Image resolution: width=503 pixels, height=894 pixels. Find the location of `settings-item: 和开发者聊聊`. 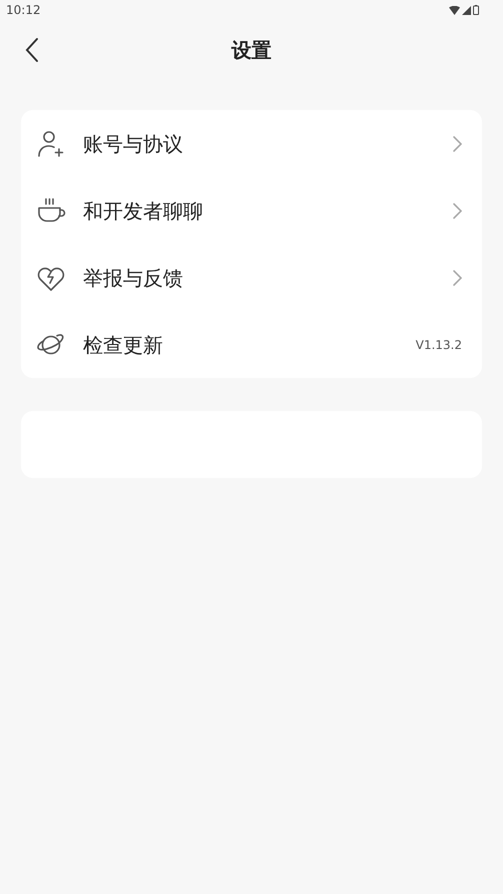

settings-item: 和开发者聊聊 is located at coordinates (251, 210).